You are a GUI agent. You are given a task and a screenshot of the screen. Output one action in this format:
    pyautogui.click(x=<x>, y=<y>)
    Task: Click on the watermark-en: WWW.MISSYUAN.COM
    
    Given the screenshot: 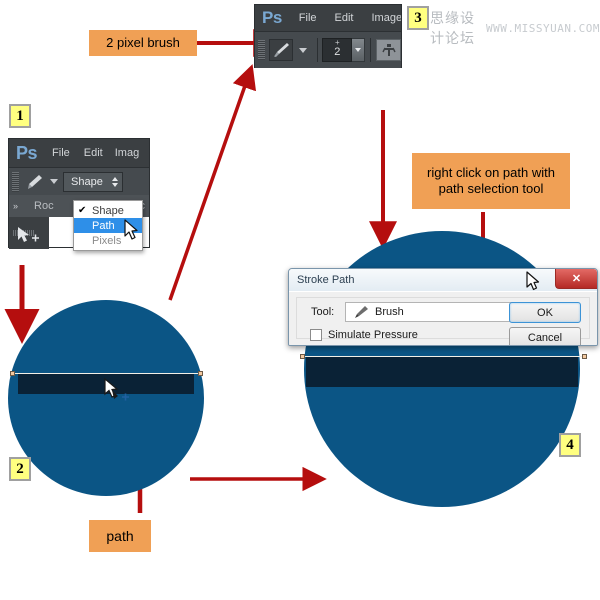 What is the action you would take?
    pyautogui.click(x=543, y=28)
    